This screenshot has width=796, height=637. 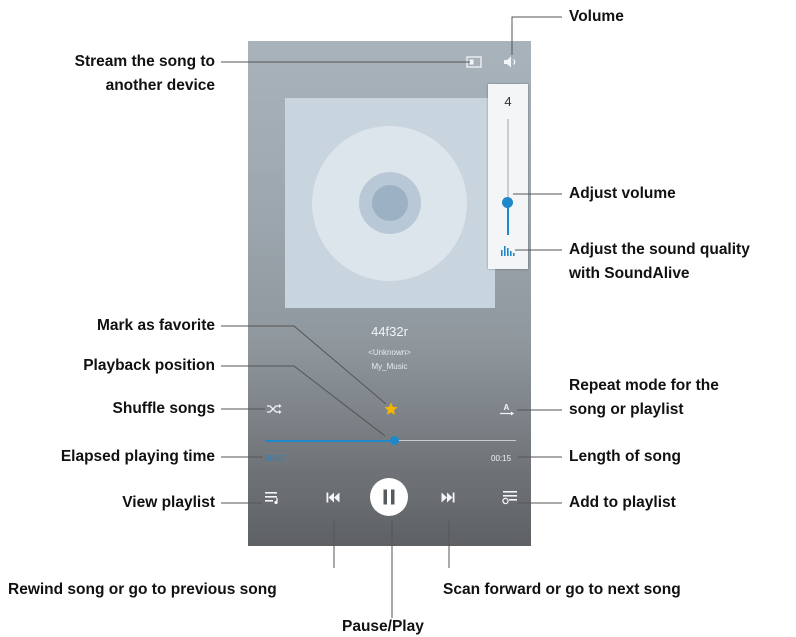 What do you see at coordinates (163, 408) in the screenshot?
I see `callout-shuffle: Shuffle songs` at bounding box center [163, 408].